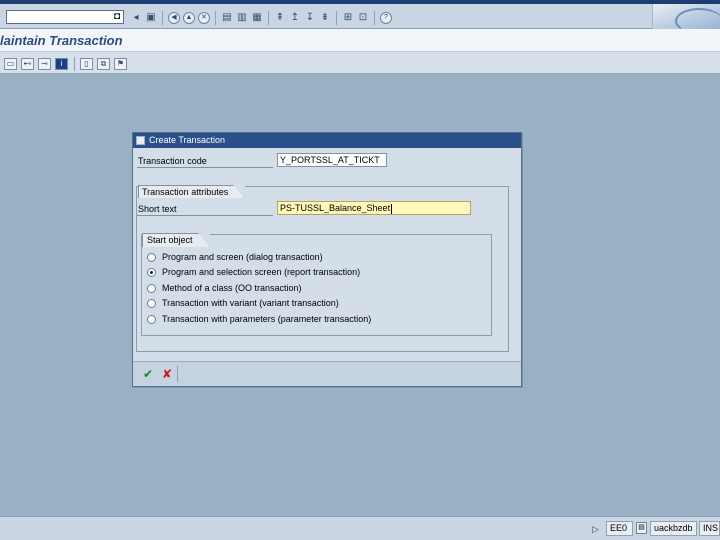 The image size is (720, 540). I want to click on test-icon: ⚑, so click(120, 64).